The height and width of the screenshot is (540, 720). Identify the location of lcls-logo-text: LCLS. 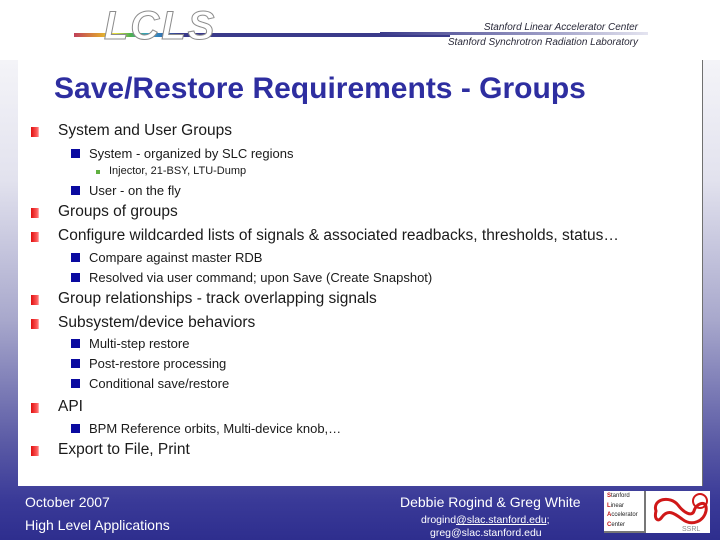
(160, 26).